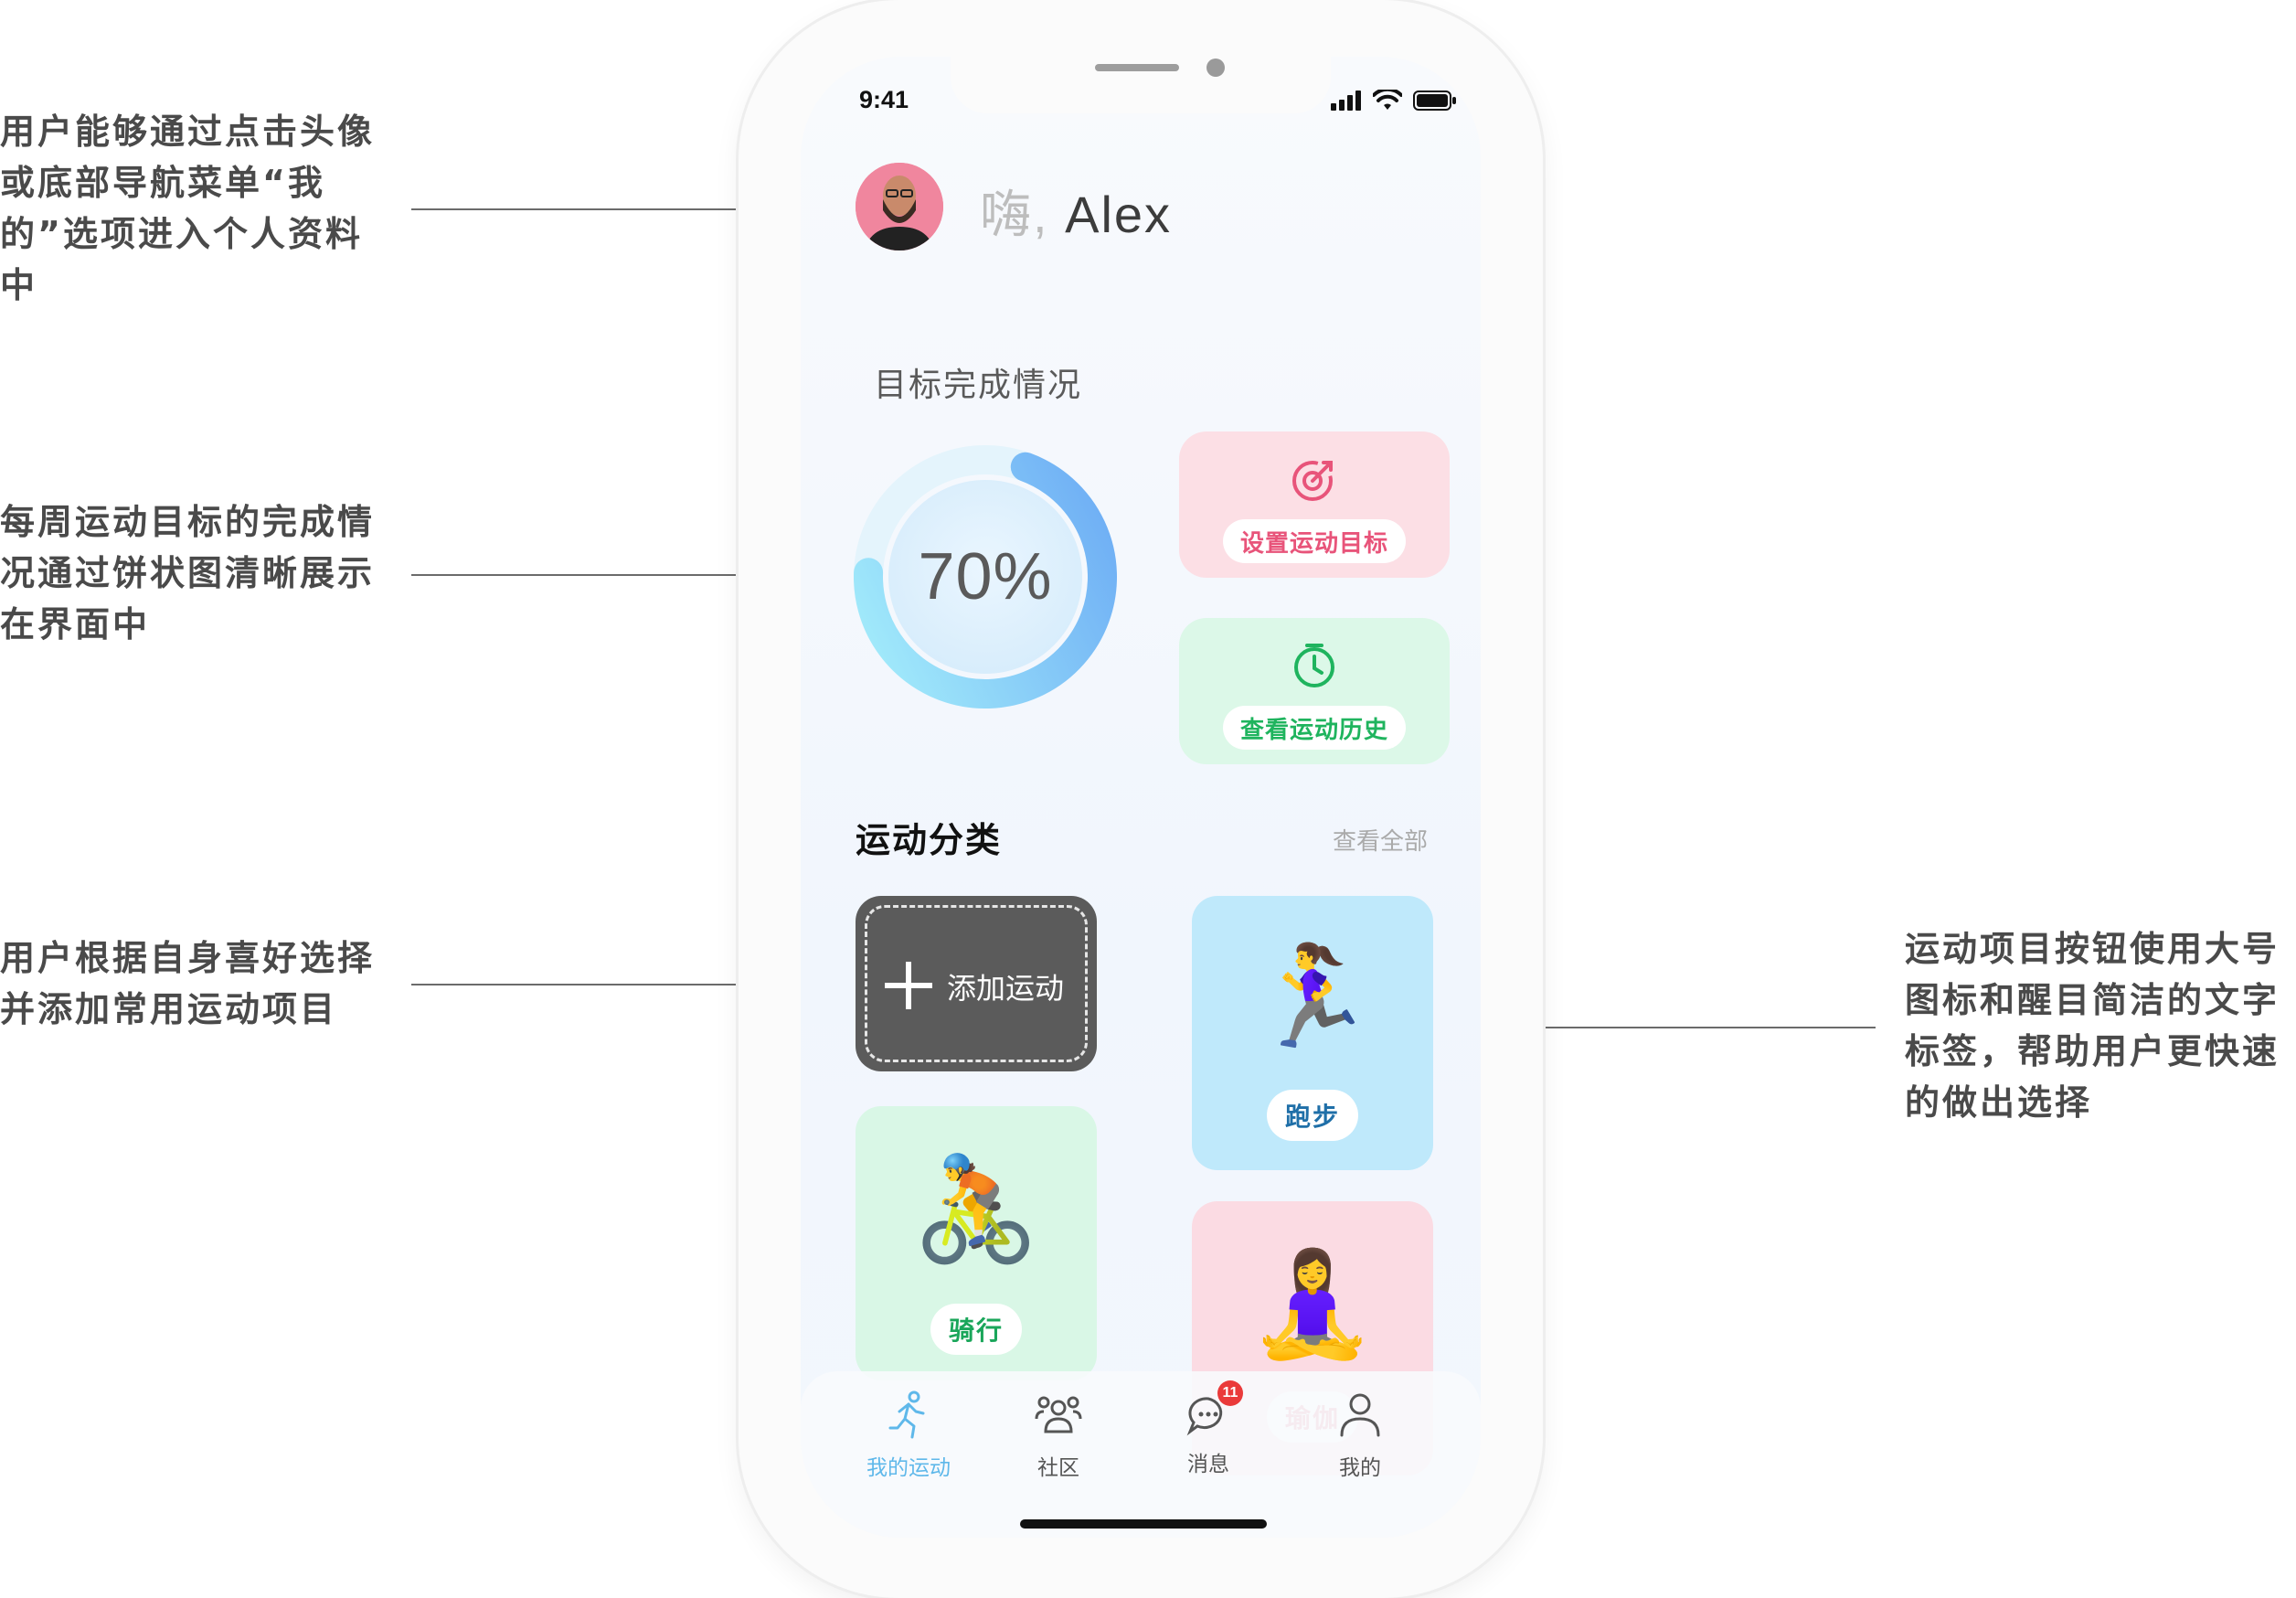 This screenshot has height=1598, width=2296. Describe the element at coordinates (169, 1009) in the screenshot. I see `annotation-line-text: 并添加常用运动项目` at that location.